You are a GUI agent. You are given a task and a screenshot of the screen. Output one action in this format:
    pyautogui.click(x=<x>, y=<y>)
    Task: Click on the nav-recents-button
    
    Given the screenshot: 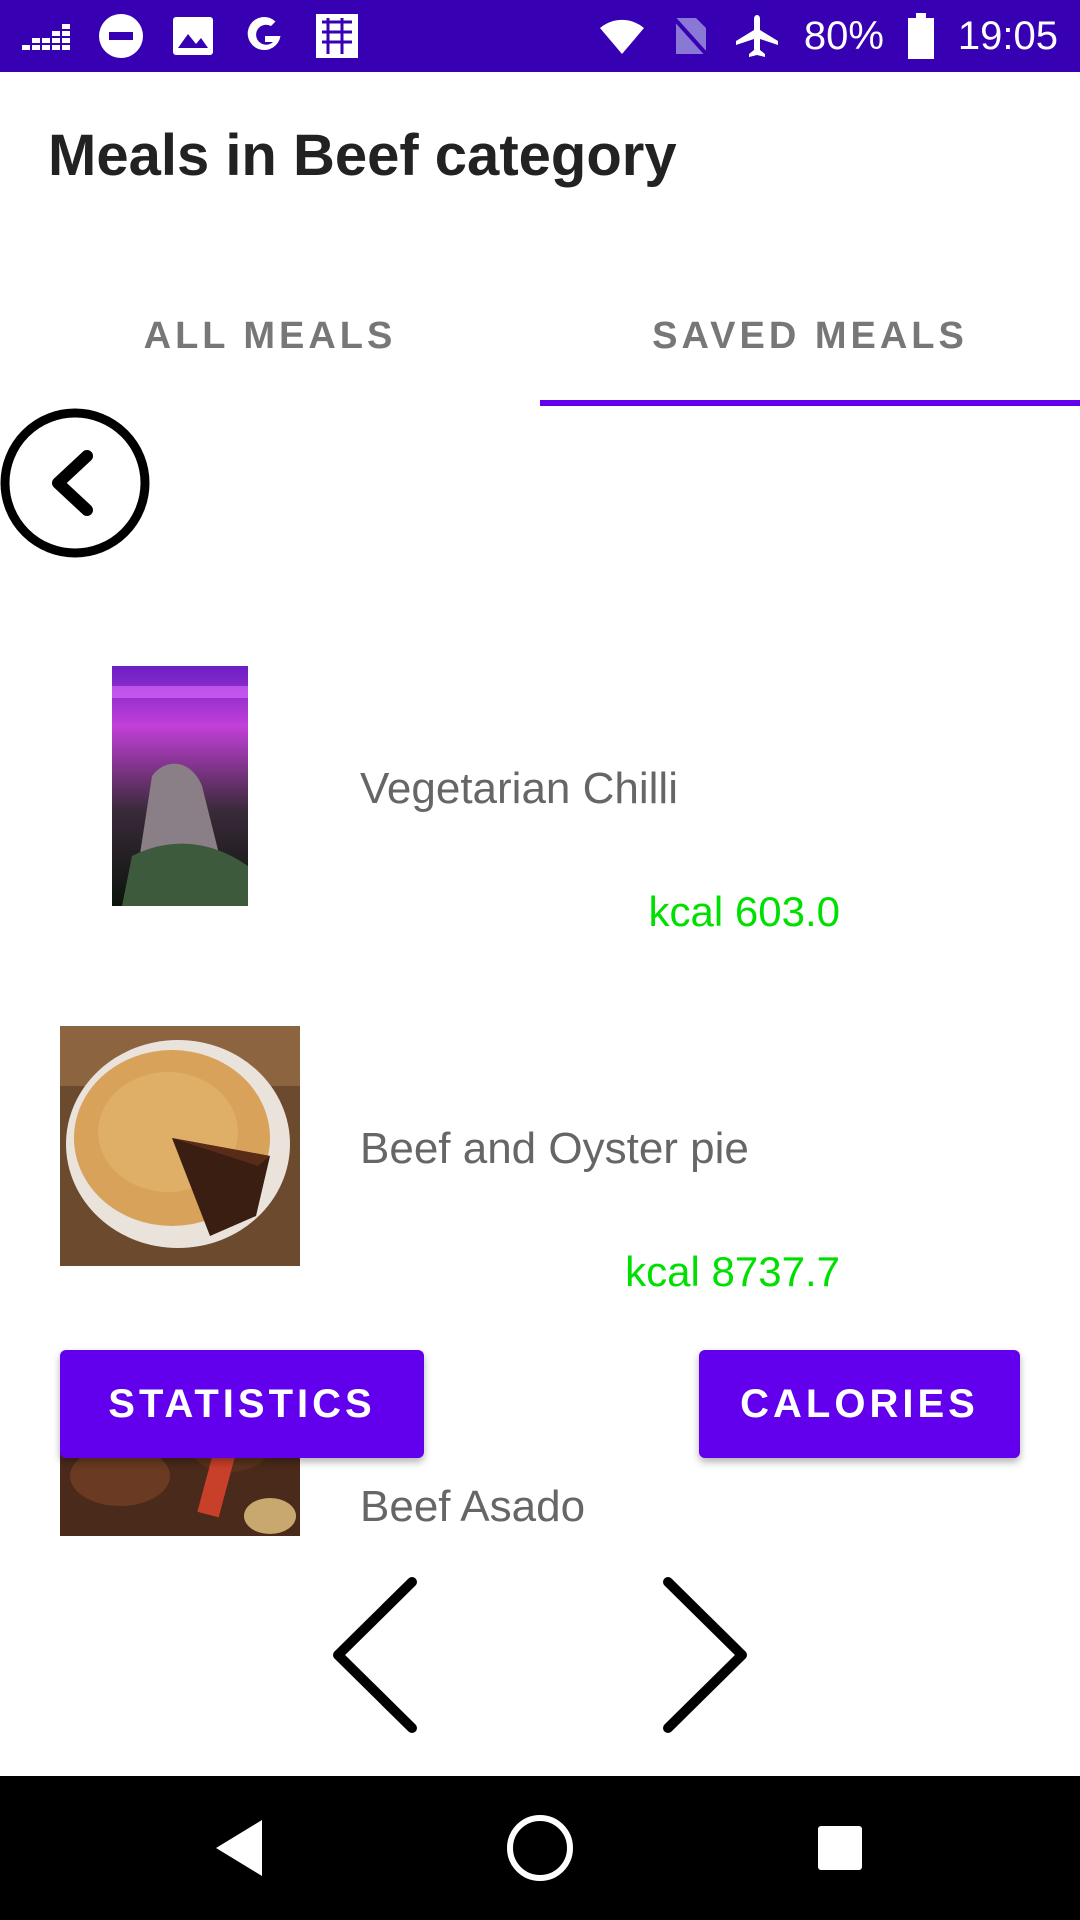 What is the action you would take?
    pyautogui.click(x=840, y=1848)
    